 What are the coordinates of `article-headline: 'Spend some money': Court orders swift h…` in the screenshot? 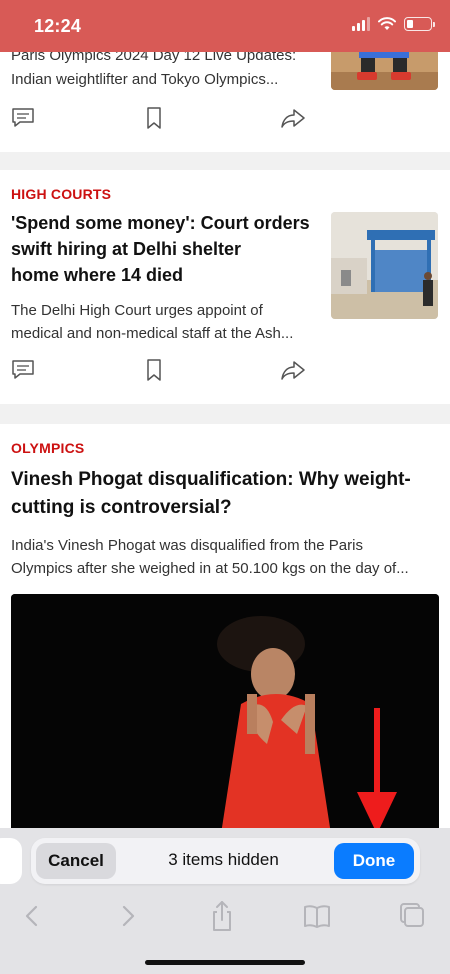 It's located at (161, 249).